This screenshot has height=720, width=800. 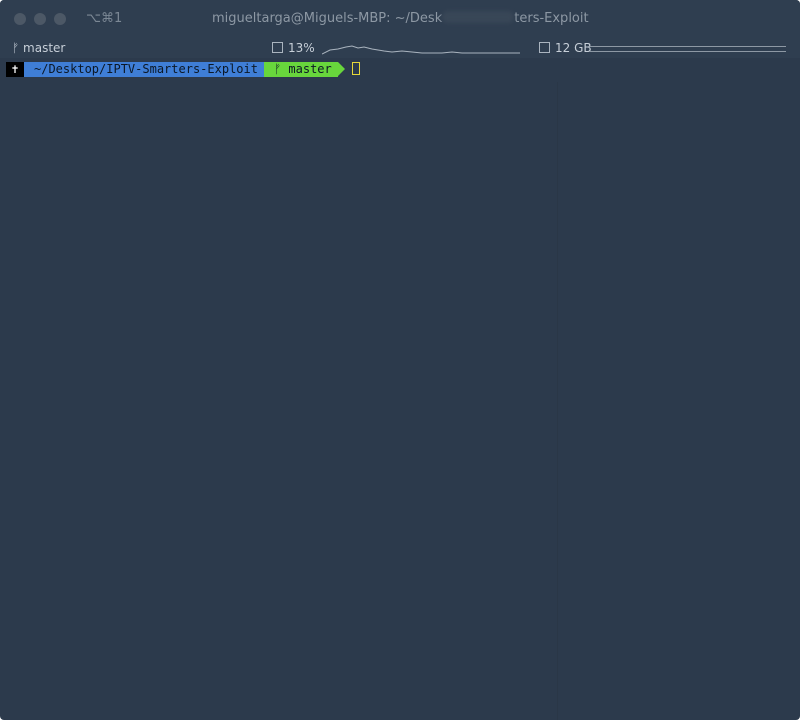 I want to click on shell-prompt: ✝ ~/Desktop/IPTV-Smarters-Exploit ᚠ master, so click(x=183, y=69).